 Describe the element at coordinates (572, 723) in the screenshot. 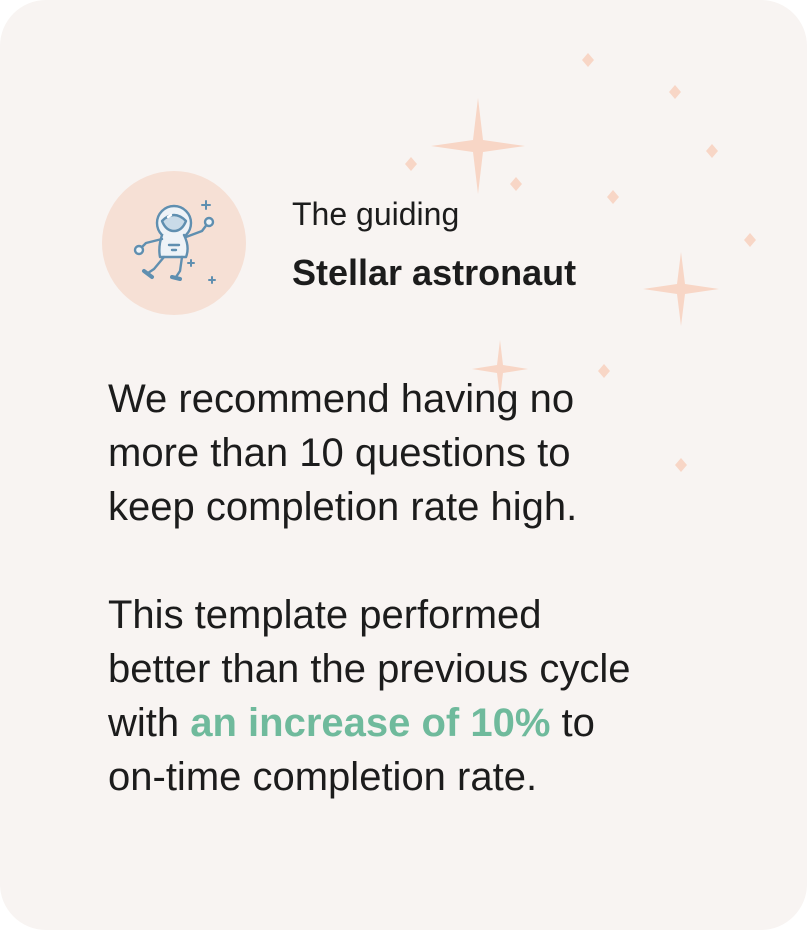

I see `performance-suffix: to` at that location.